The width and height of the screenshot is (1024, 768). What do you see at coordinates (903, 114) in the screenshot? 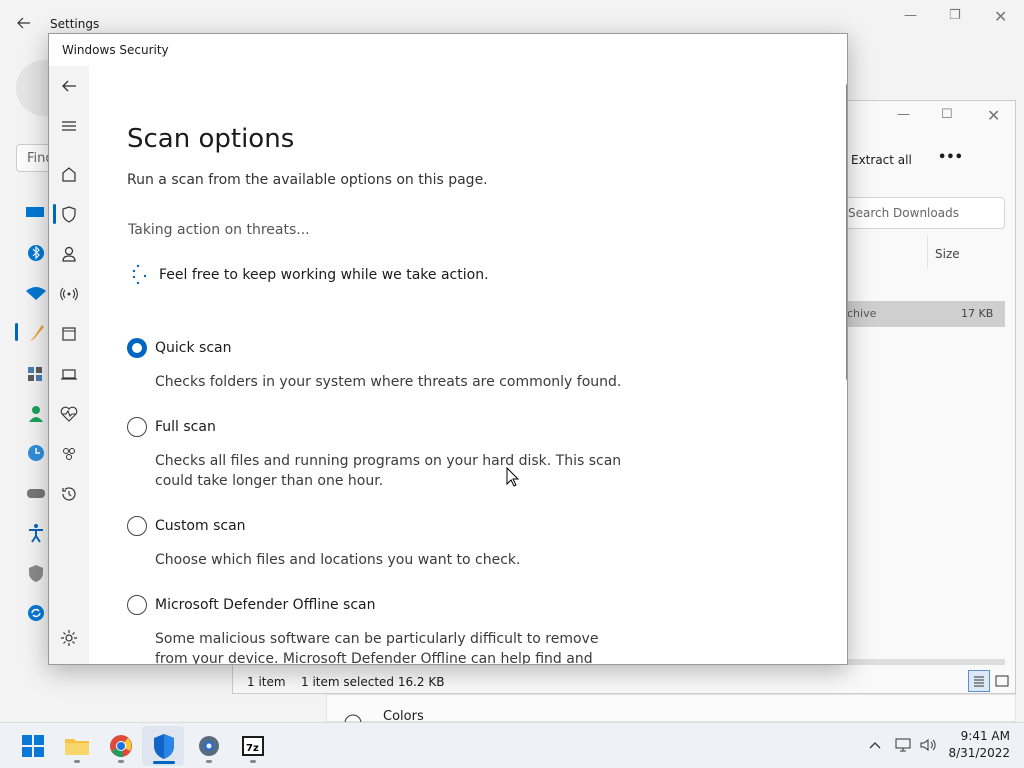
I see `explorer-minimize-button: —` at bounding box center [903, 114].